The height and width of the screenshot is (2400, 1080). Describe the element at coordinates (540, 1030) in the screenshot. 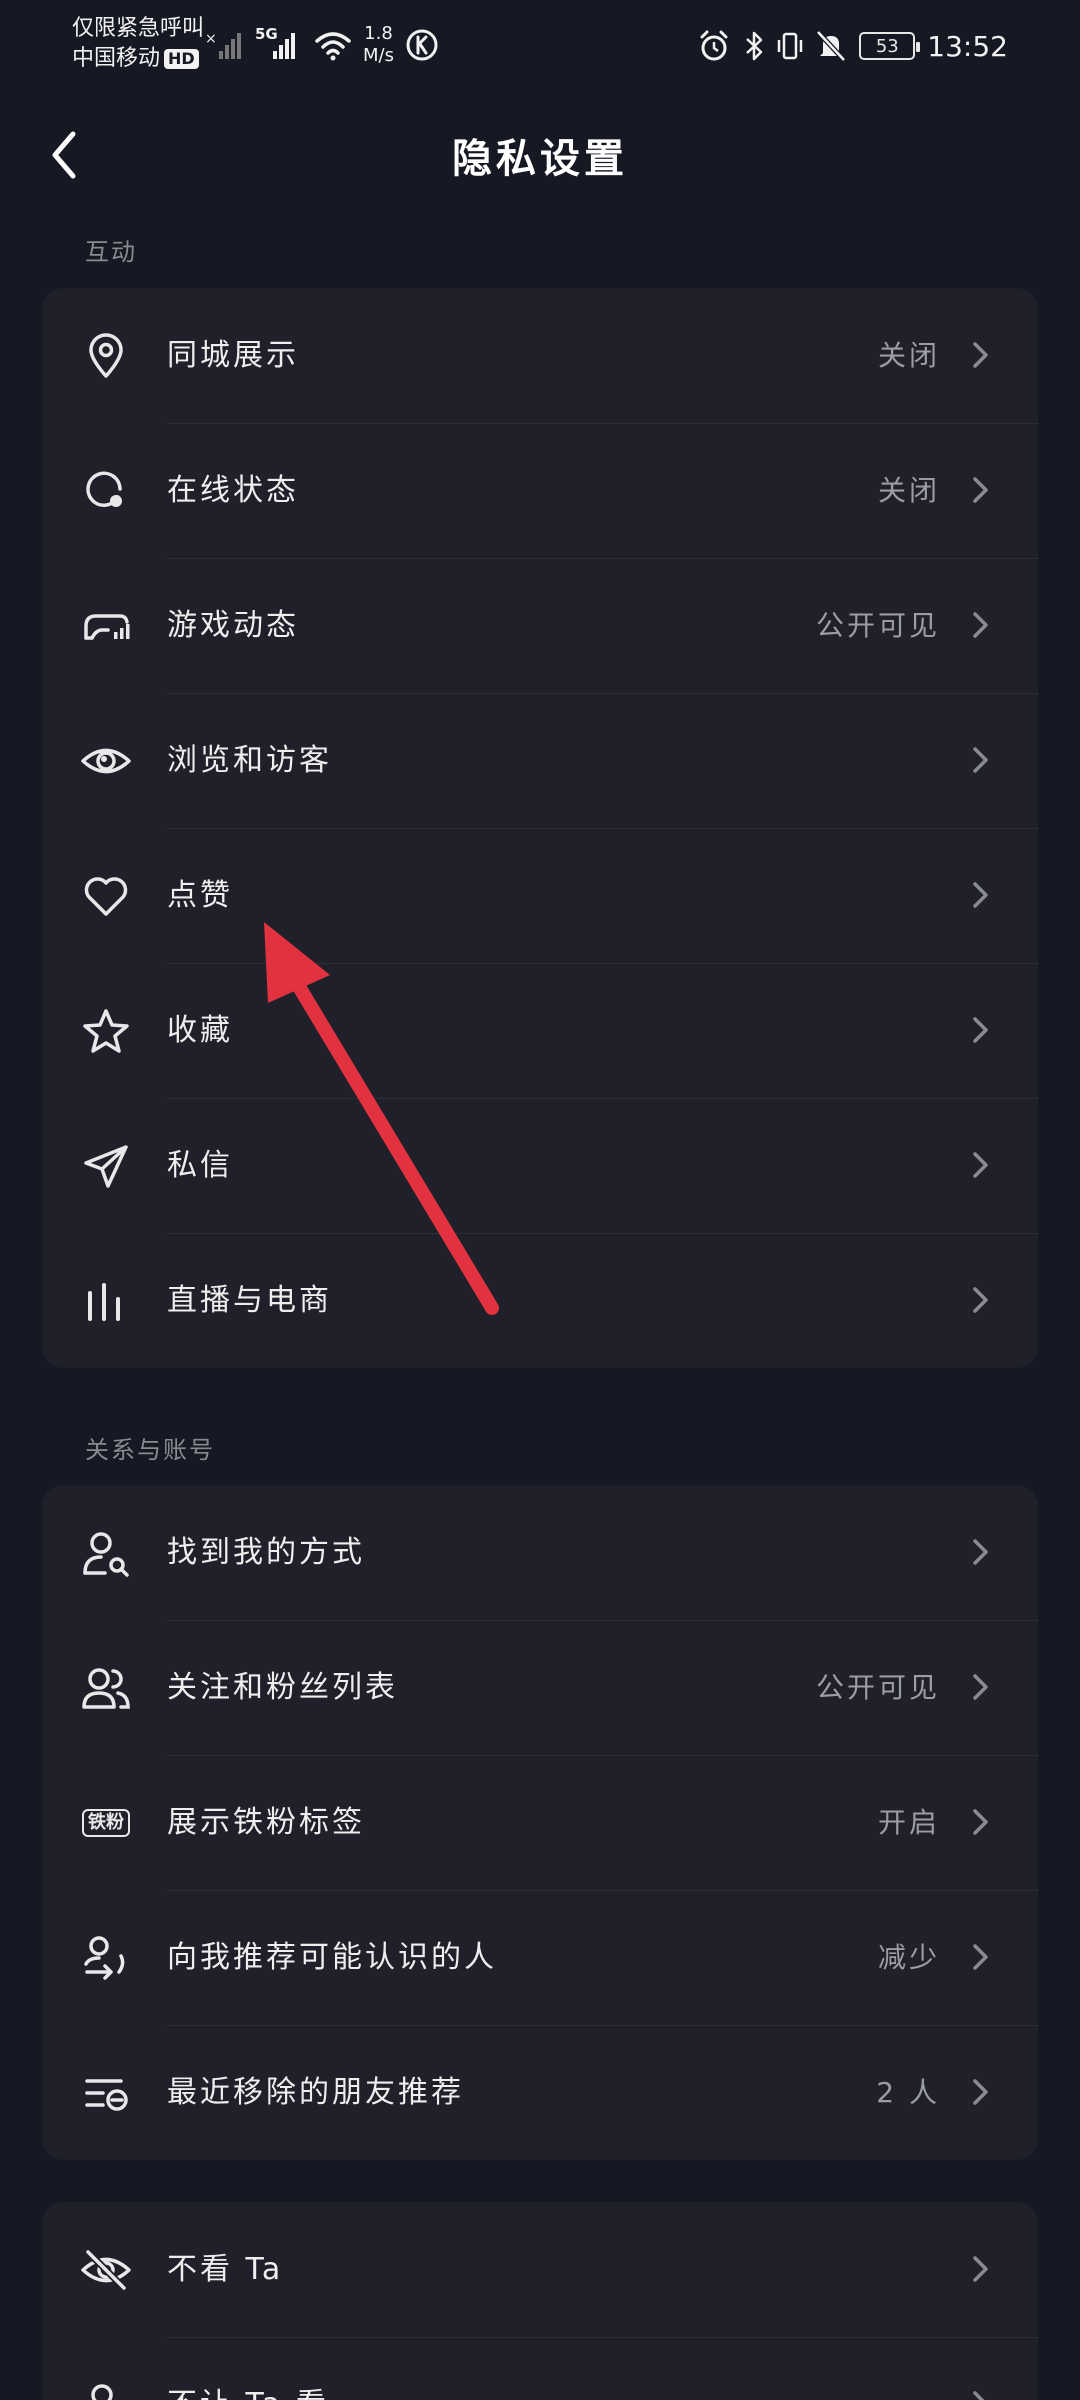

I see `setting-row-favorites: 收藏` at that location.